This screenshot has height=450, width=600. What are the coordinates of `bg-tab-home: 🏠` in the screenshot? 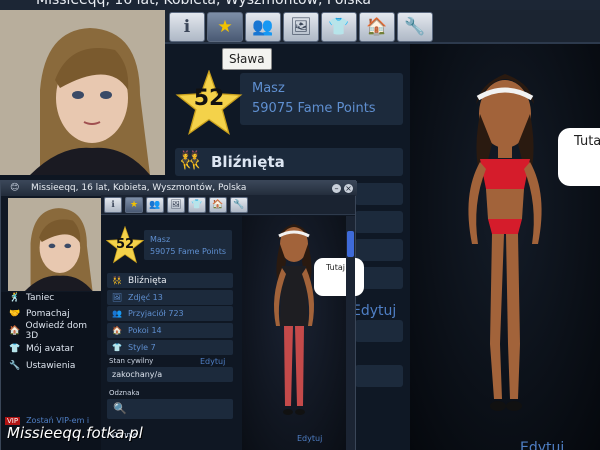 It's located at (377, 27).